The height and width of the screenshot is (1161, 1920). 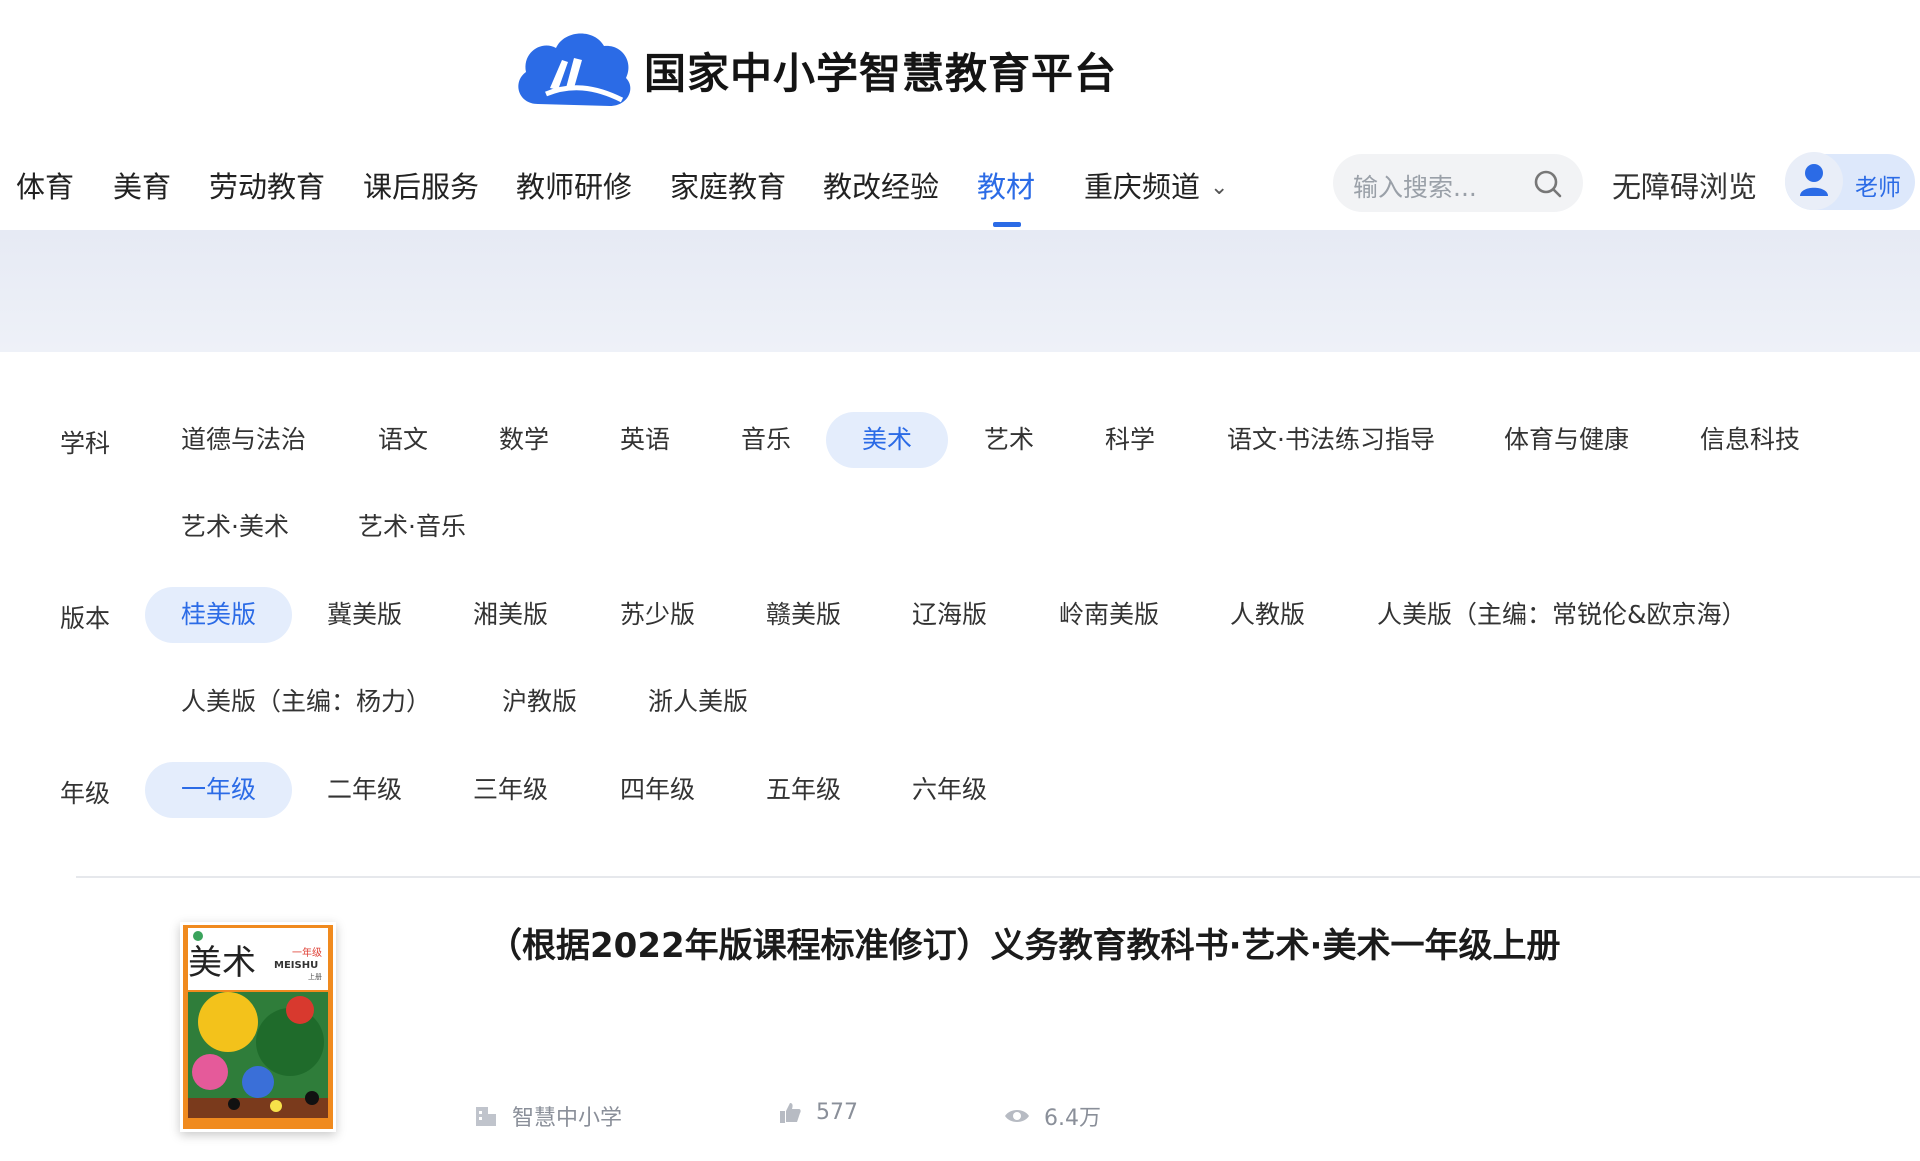 I want to click on edition-chip: 赣美版, so click(x=803, y=615).